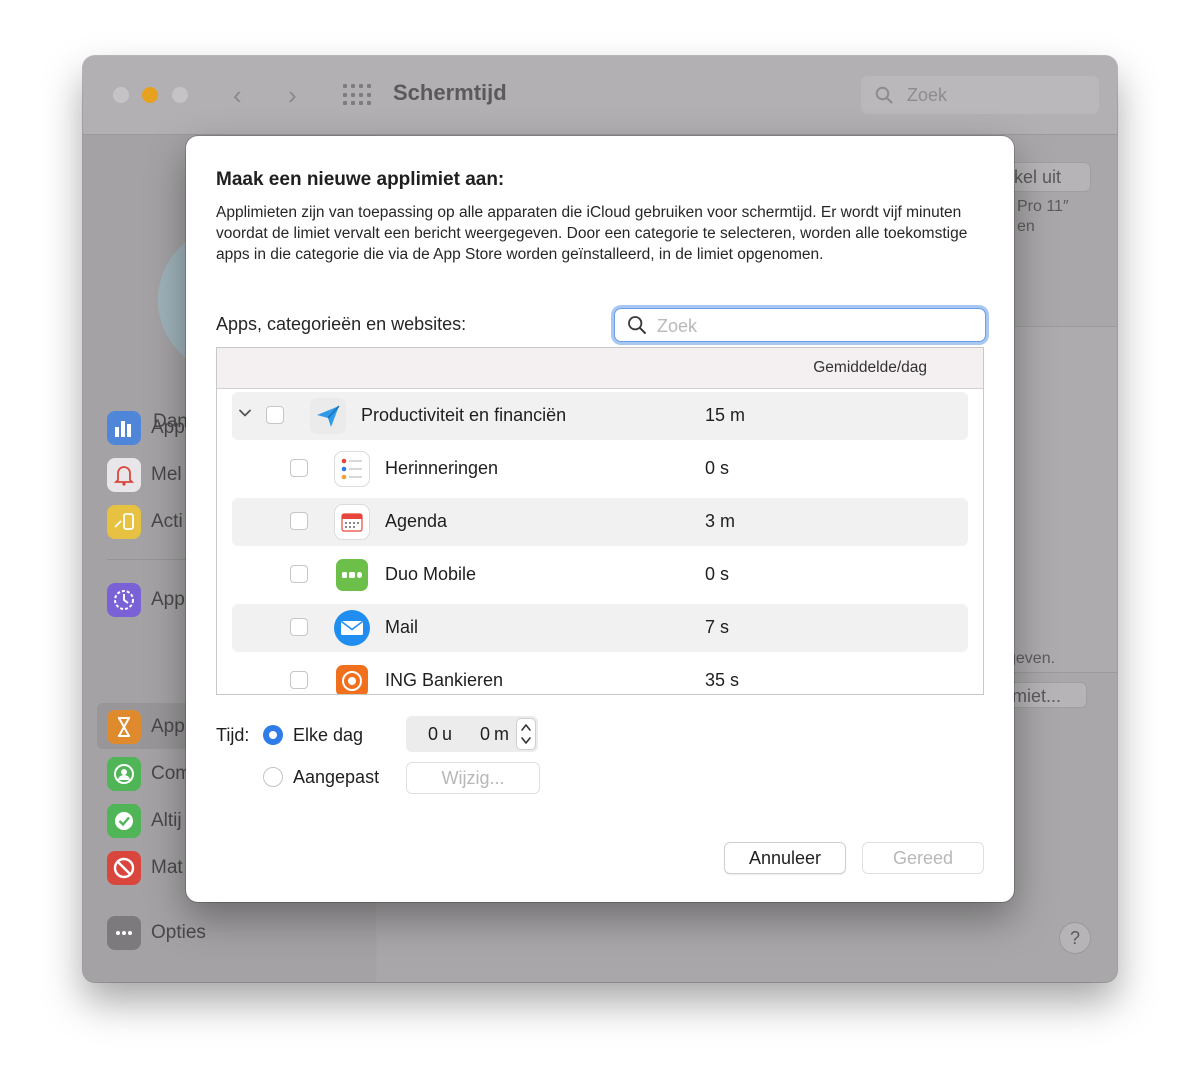 The image size is (1200, 1092). What do you see at coordinates (600, 469) in the screenshot?
I see `table-row: Herinneringen 0 s` at bounding box center [600, 469].